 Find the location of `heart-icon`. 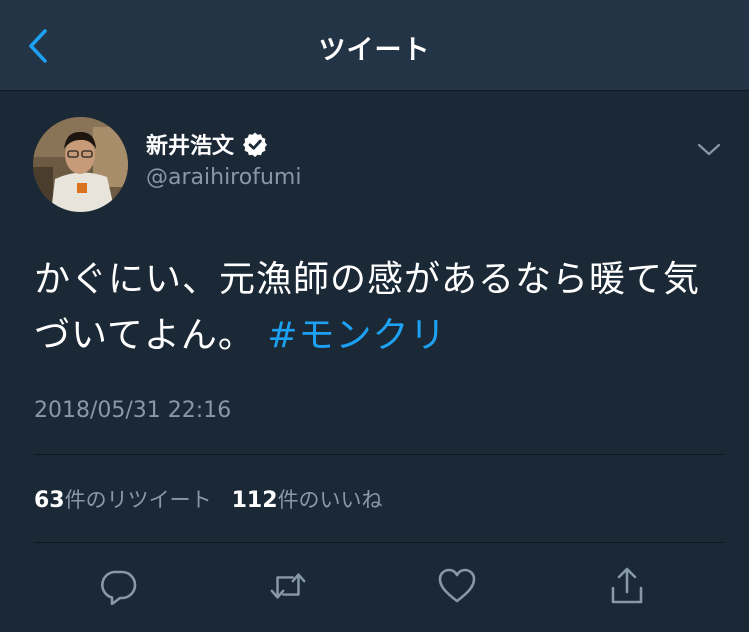

heart-icon is located at coordinates (457, 585).